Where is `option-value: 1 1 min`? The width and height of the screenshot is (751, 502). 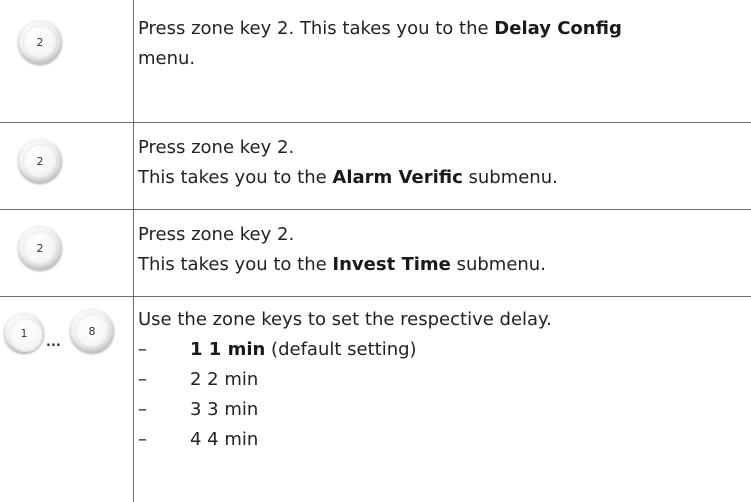 option-value: 1 1 min is located at coordinates (228, 349).